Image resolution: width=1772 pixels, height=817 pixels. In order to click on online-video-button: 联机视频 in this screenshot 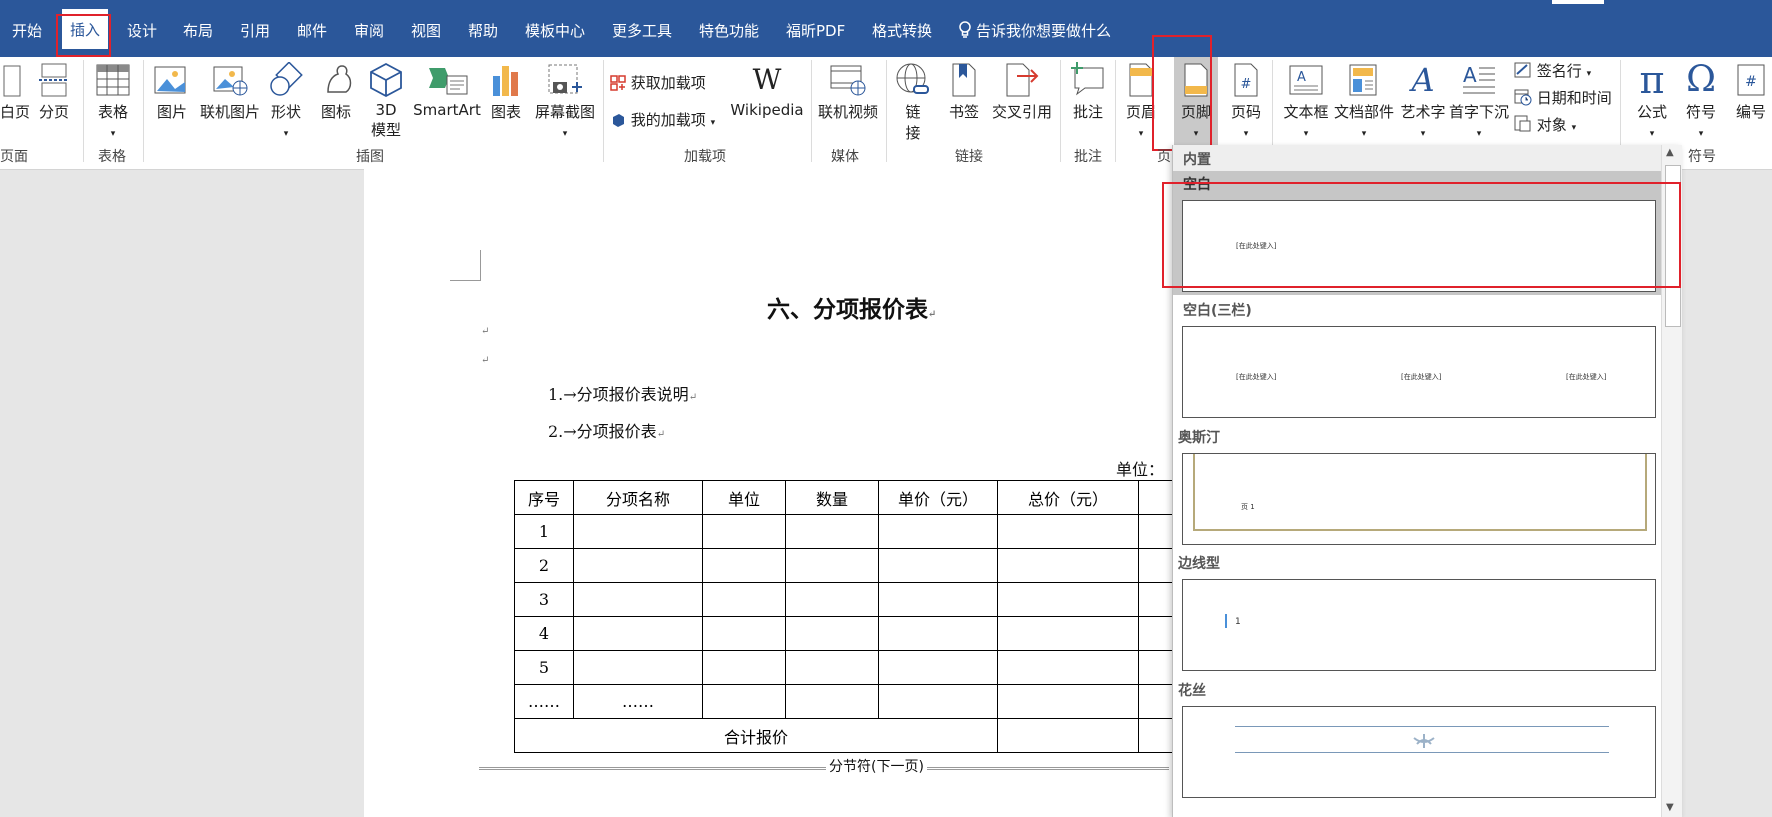, I will do `click(848, 92)`.